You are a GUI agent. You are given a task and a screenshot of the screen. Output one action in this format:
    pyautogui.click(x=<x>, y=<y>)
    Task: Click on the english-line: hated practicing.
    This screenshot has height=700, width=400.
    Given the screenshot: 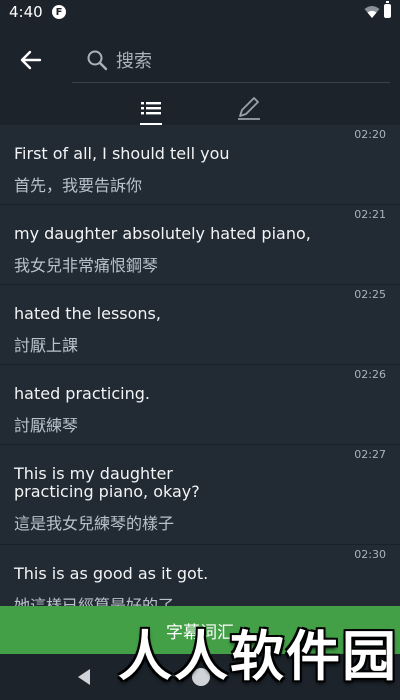 What is the action you would take?
    pyautogui.click(x=82, y=393)
    